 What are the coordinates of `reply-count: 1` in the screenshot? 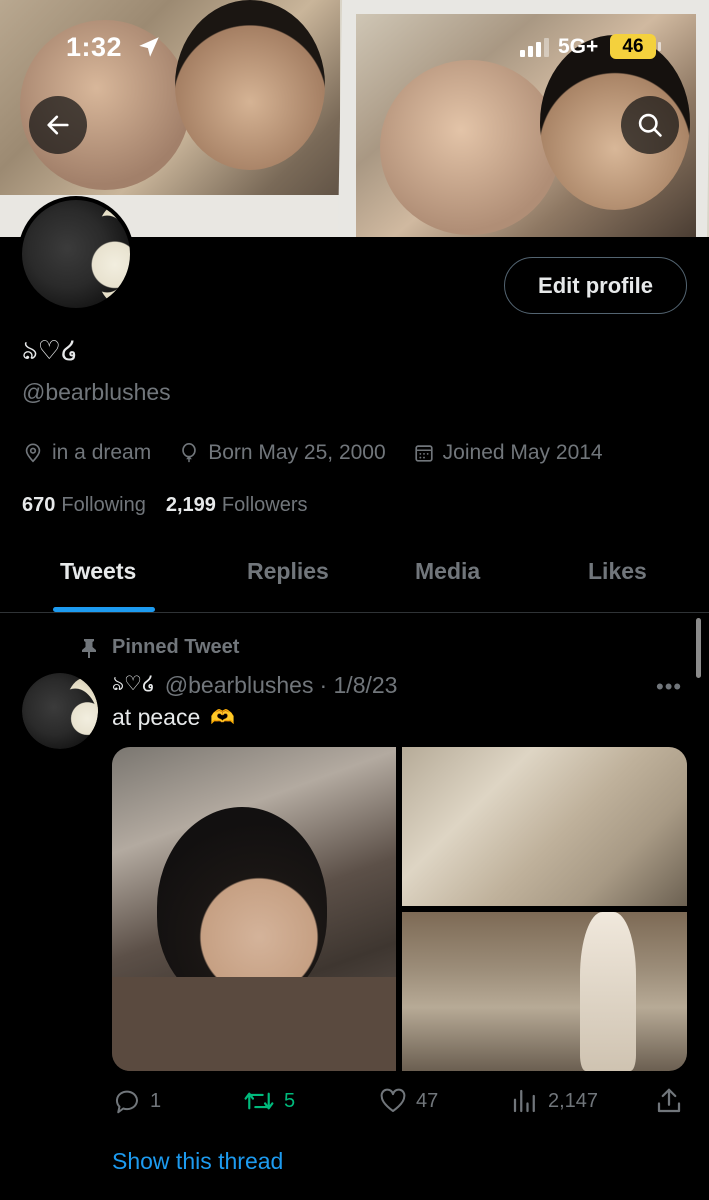 It's located at (156, 1100).